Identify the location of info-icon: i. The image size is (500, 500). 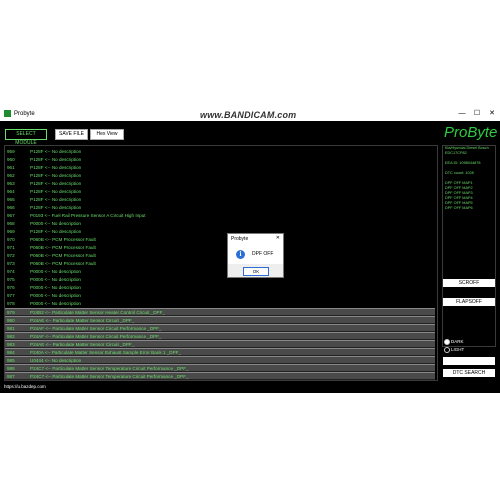
(240, 254).